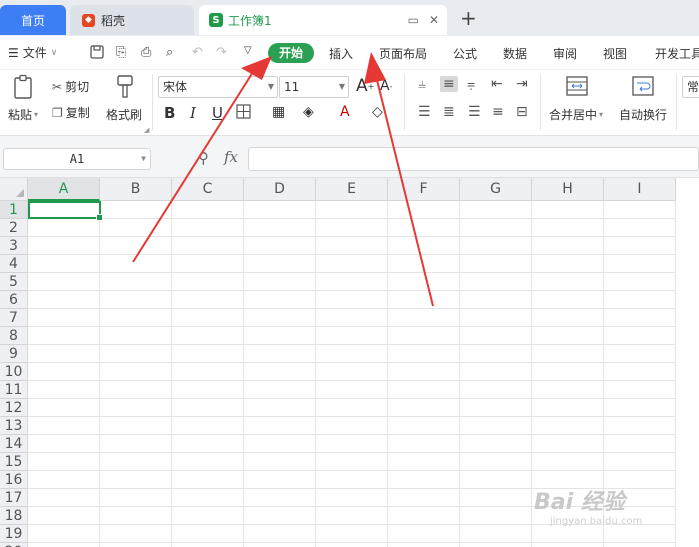 The height and width of the screenshot is (547, 699). I want to click on cell-g9, so click(496, 354).